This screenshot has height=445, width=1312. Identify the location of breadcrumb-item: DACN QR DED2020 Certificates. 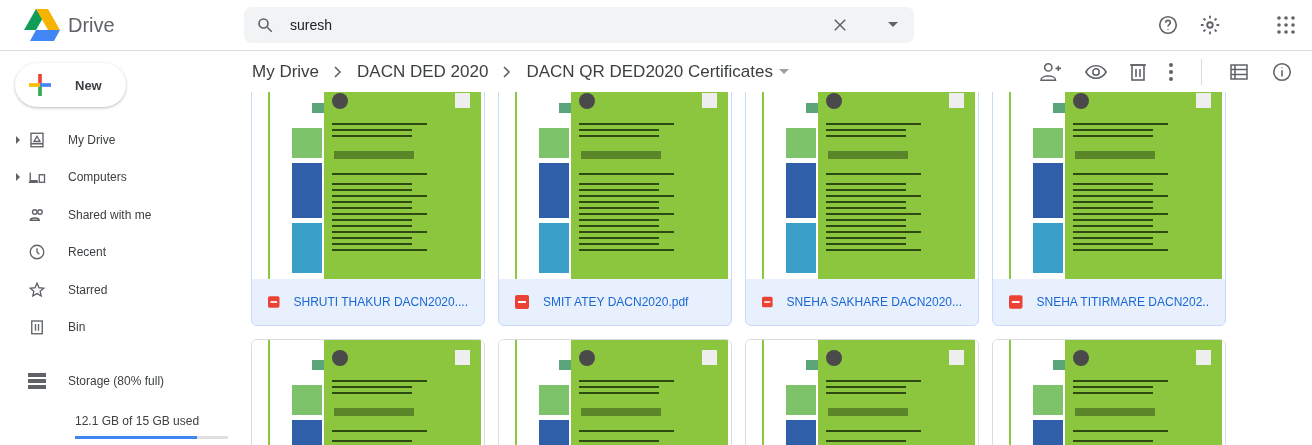
(657, 71).